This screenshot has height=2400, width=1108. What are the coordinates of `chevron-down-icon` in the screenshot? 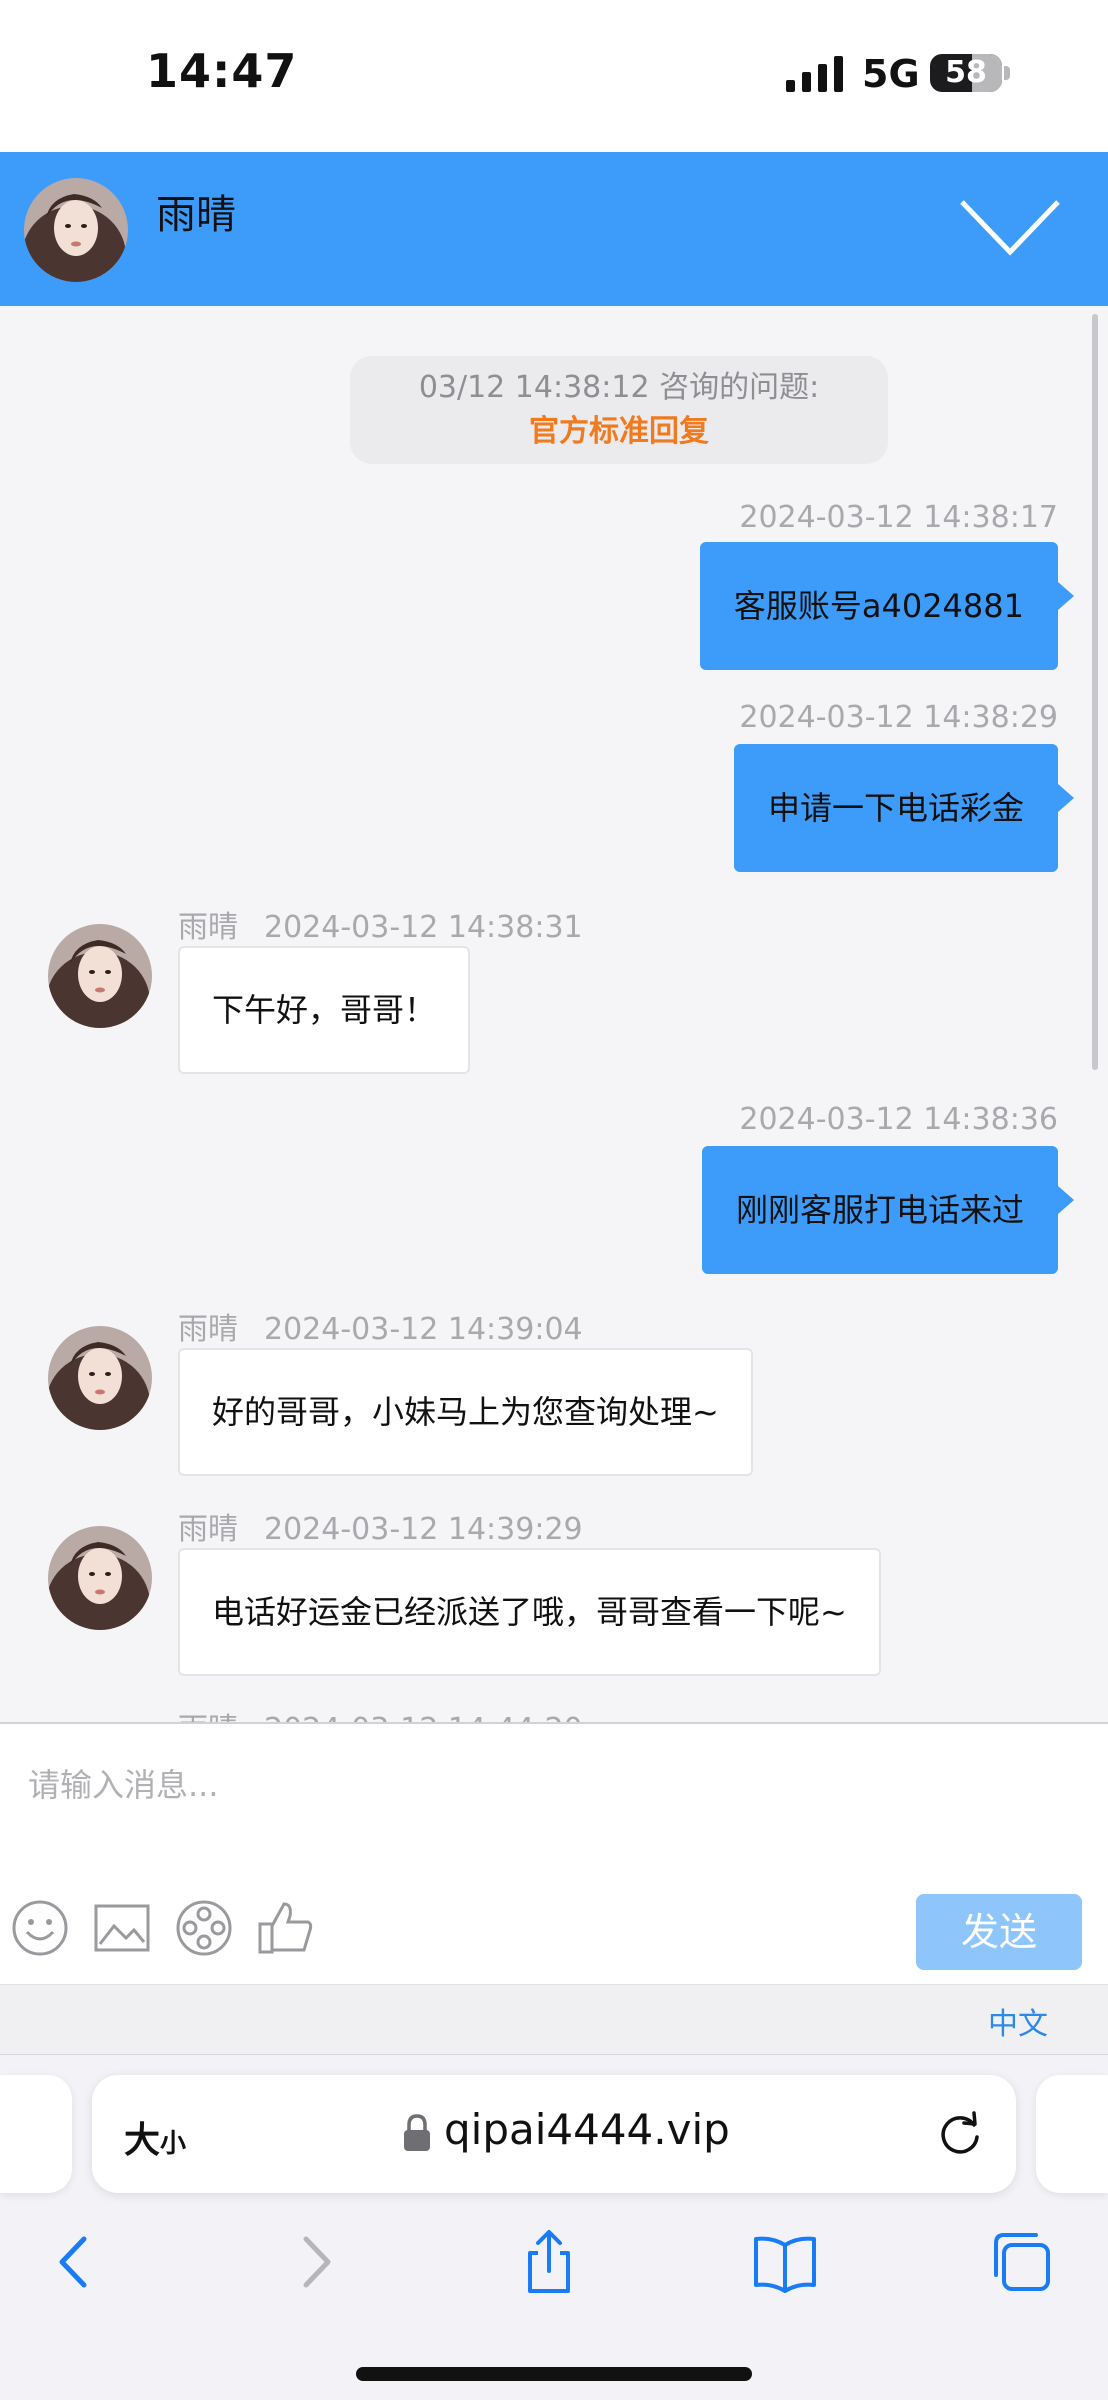 It's located at (1010, 228).